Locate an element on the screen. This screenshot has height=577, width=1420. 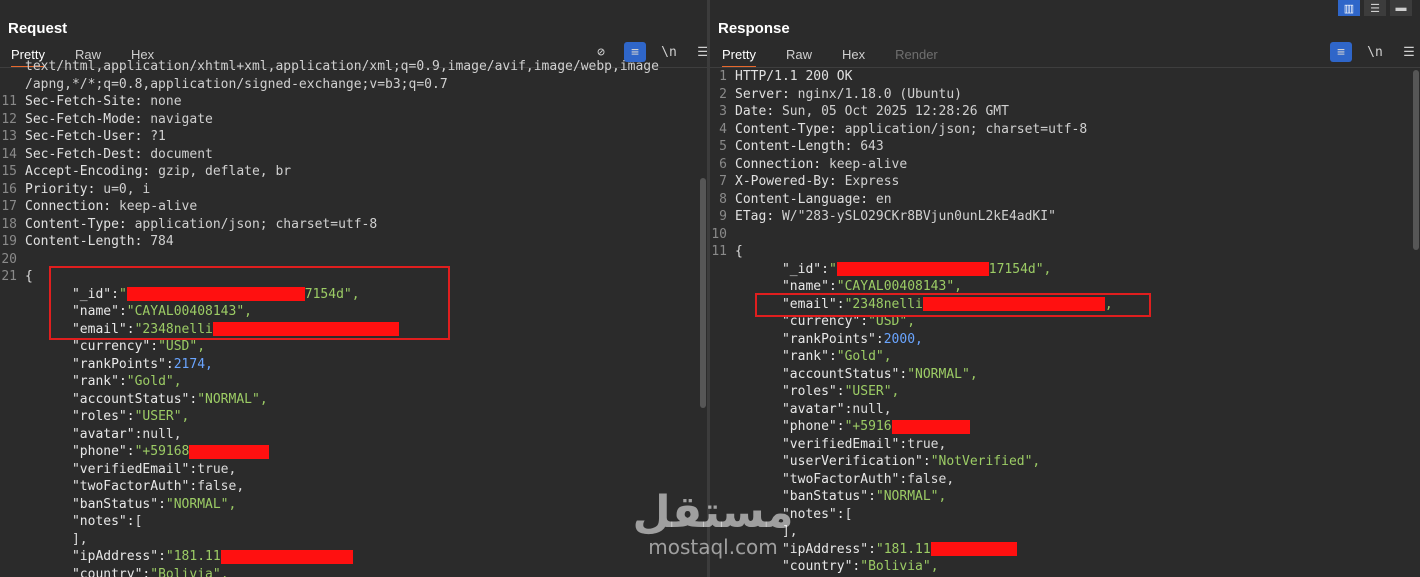
code-line: 12 Sec-Fetch-Mode: navigate is located at coordinates (353, 120).